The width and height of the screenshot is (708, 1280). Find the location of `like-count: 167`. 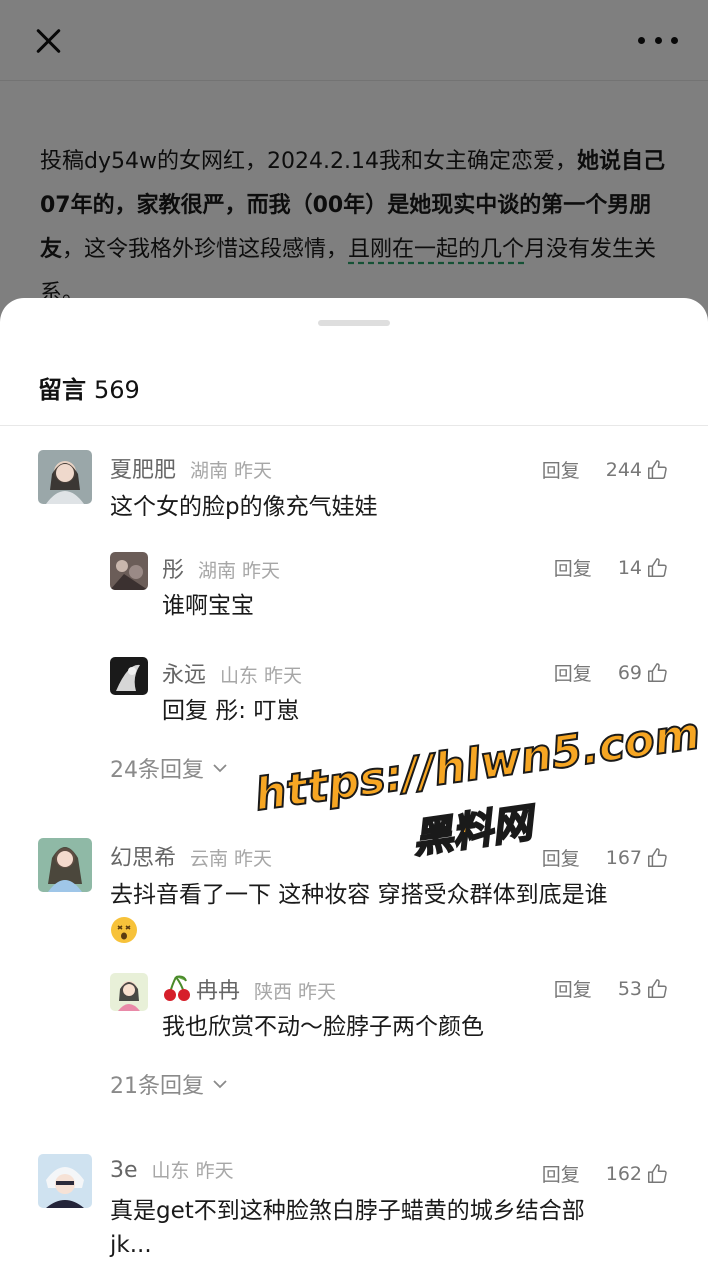

like-count: 167 is located at coordinates (623, 857).